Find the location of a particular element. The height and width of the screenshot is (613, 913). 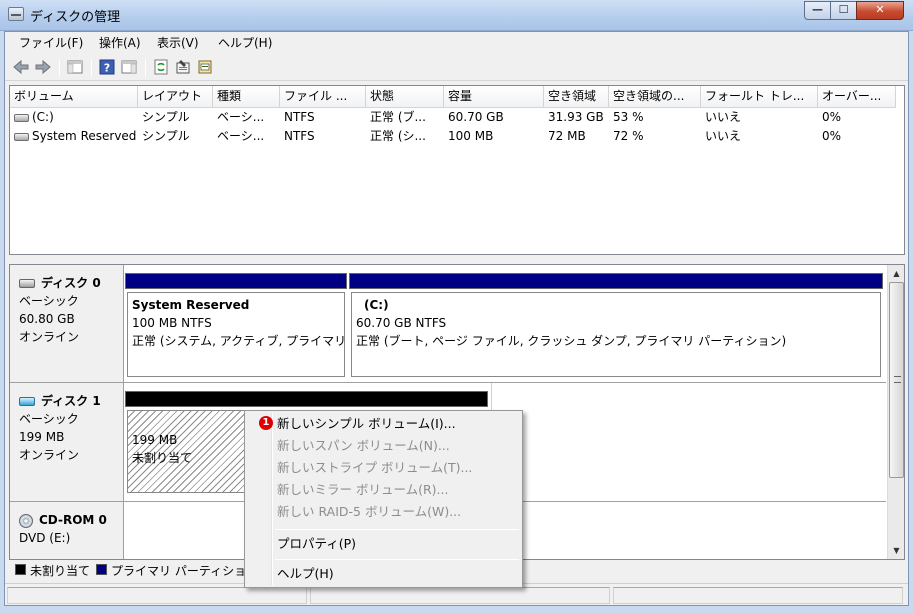

table-row: (C:) is located at coordinates (74, 117).